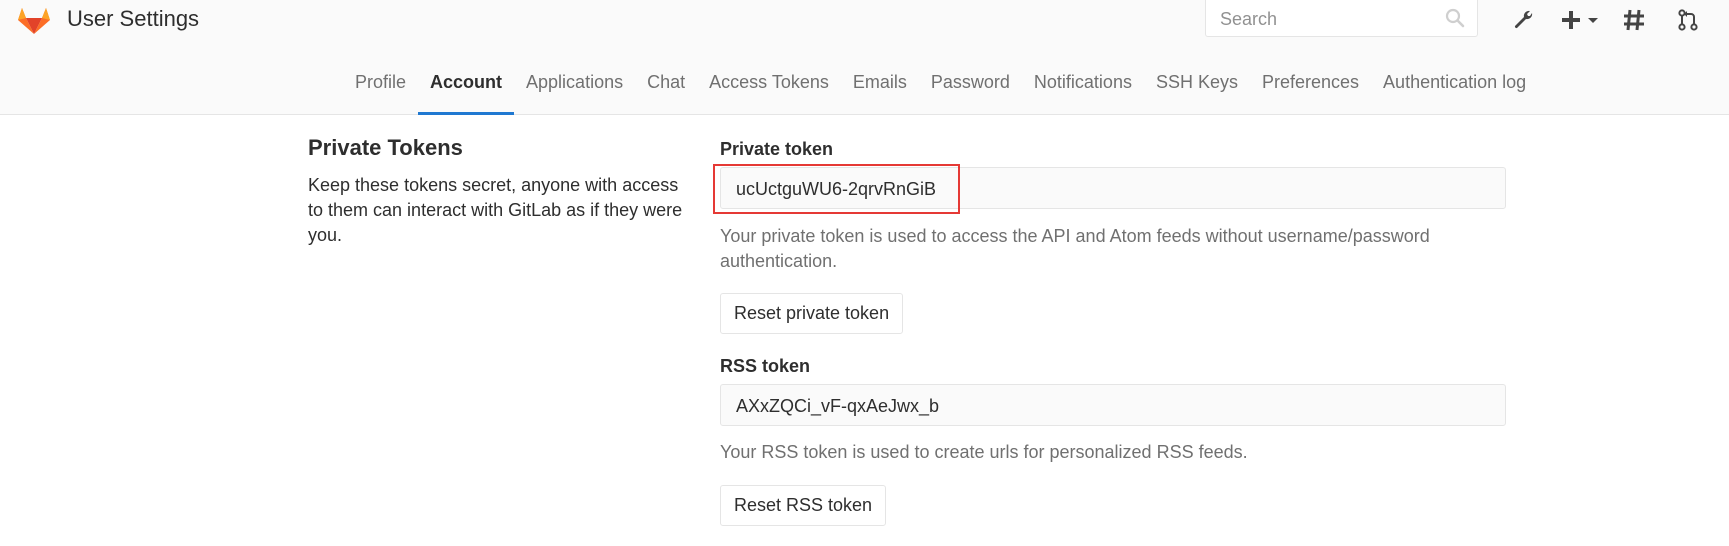 The height and width of the screenshot is (546, 1729). Describe the element at coordinates (1454, 88) in the screenshot. I see `tab-authentication-log: Authentication log` at that location.